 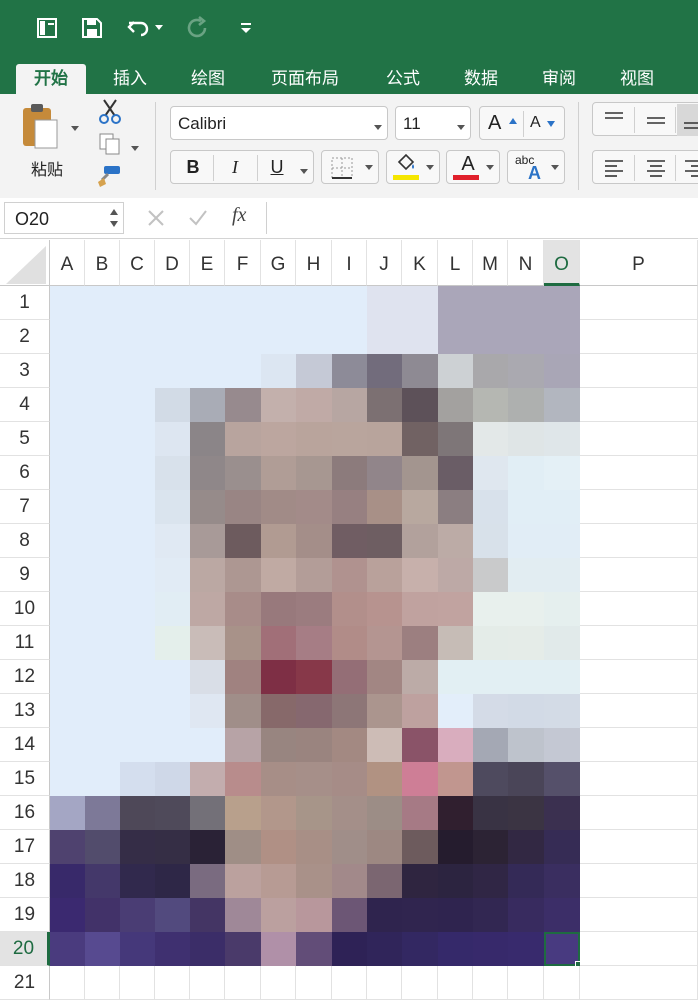 What do you see at coordinates (207, 303) in the screenshot?
I see `cell-e1` at bounding box center [207, 303].